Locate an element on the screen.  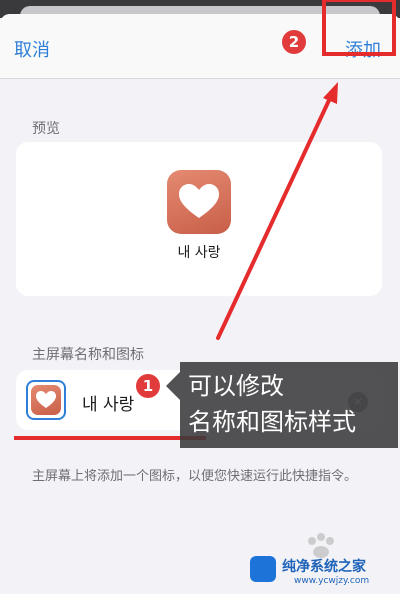
callout-pointer is located at coordinates (173, 386).